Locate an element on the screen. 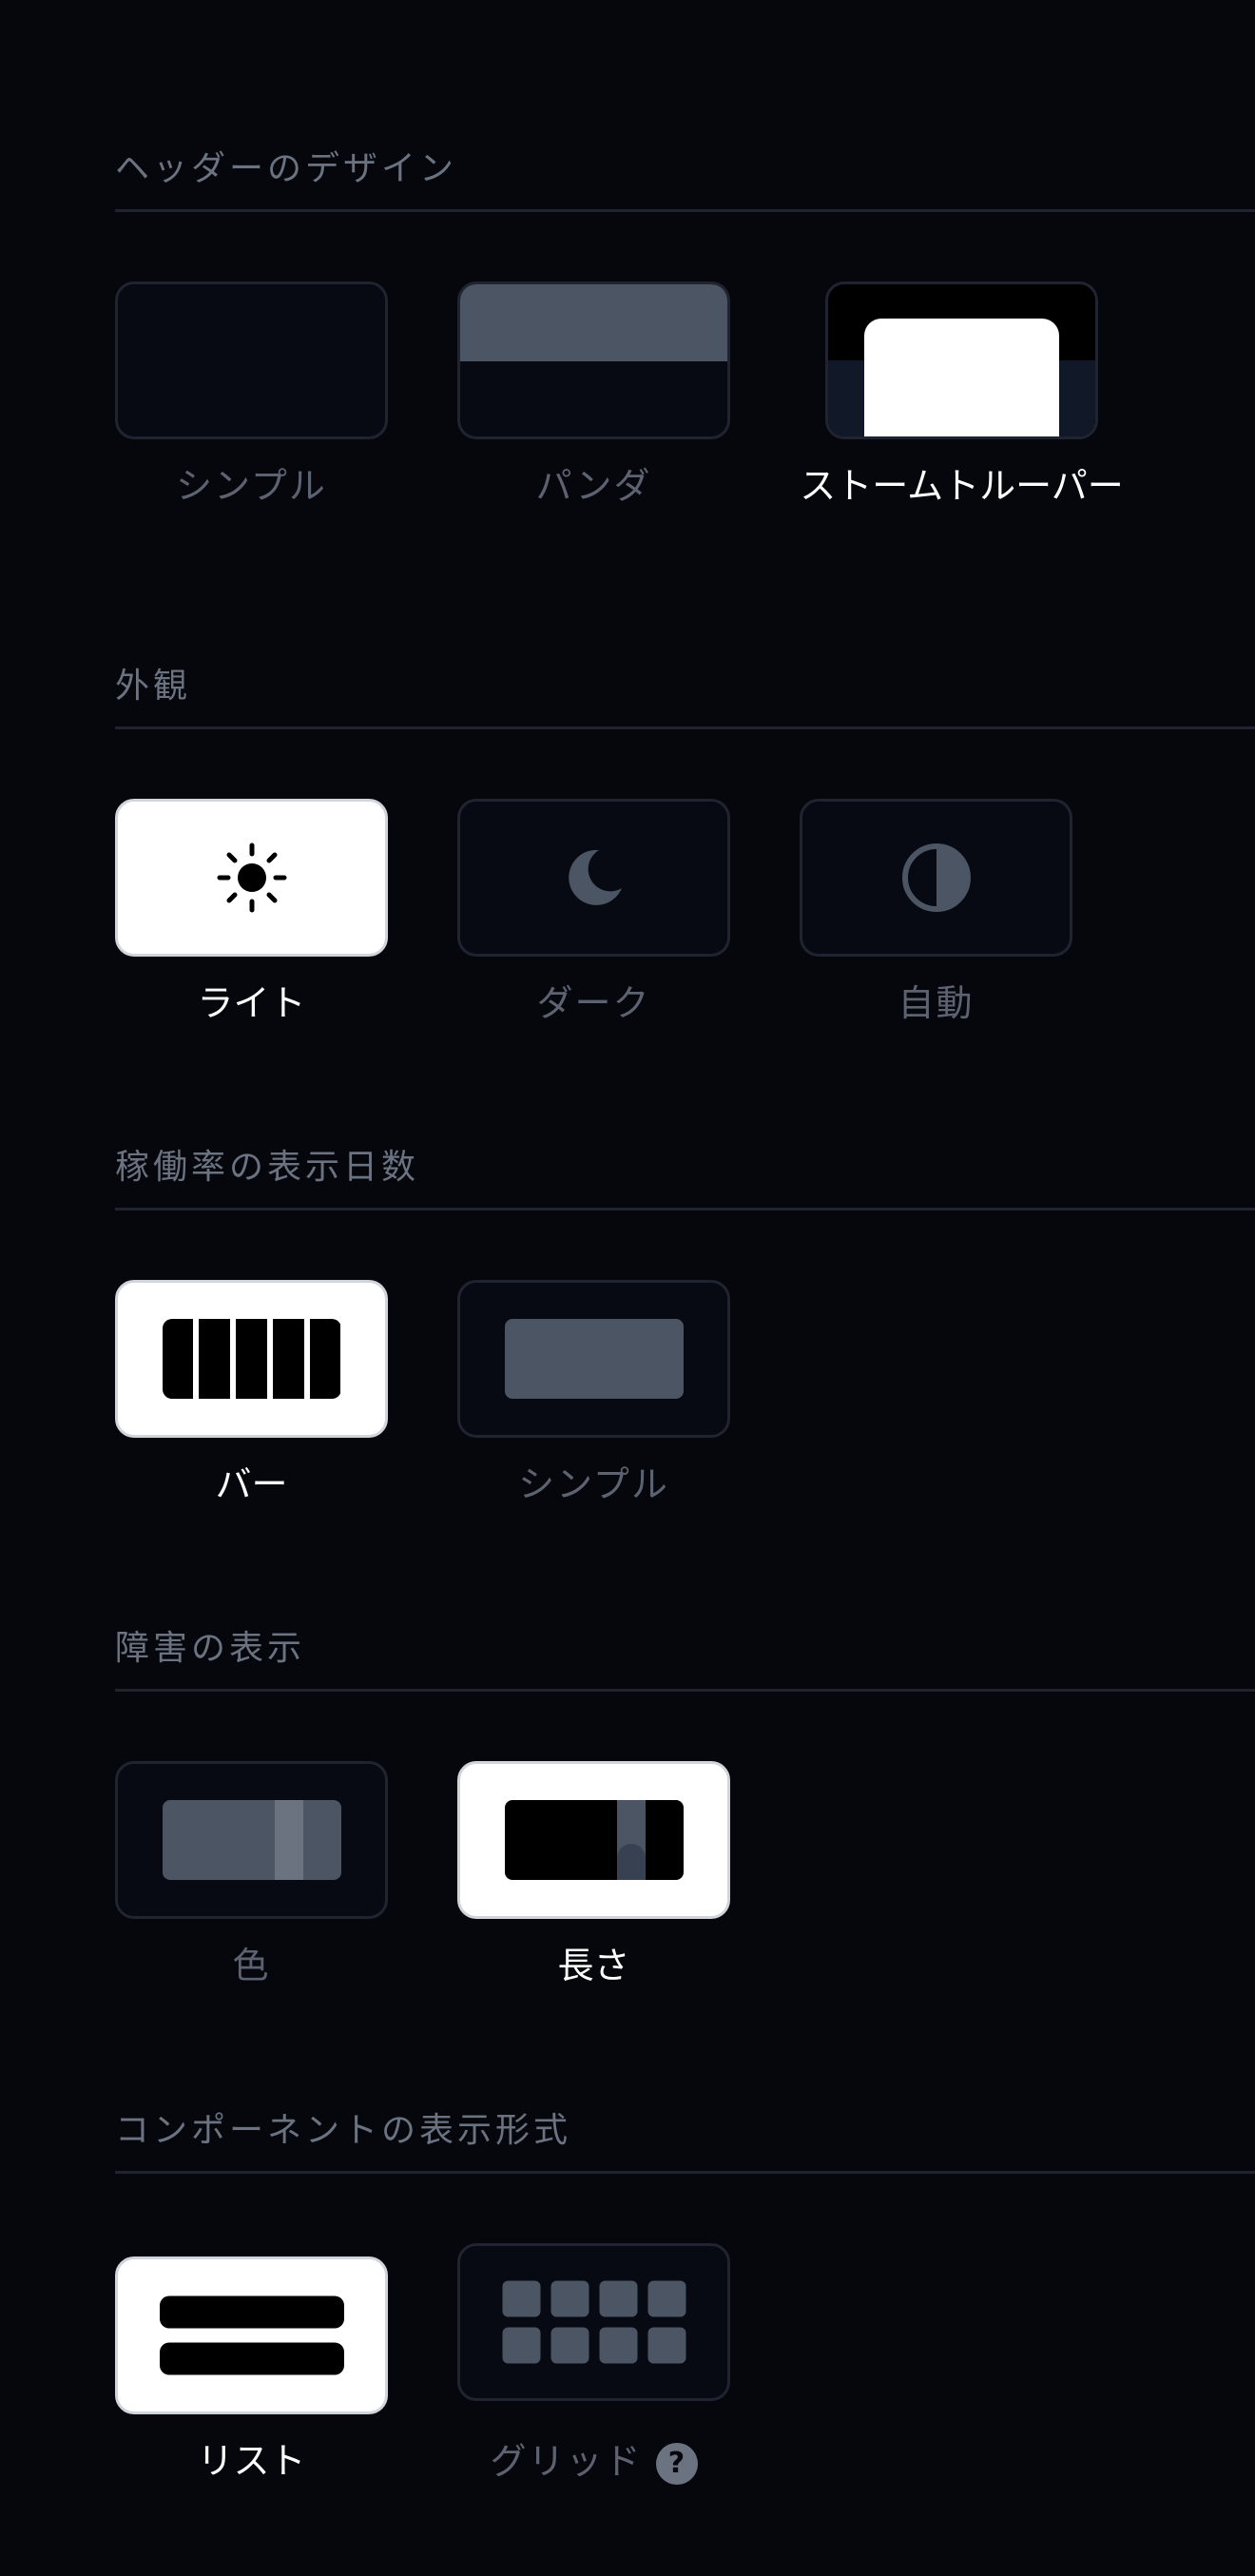  option-uptime-bar: バー is located at coordinates (252, 1391).